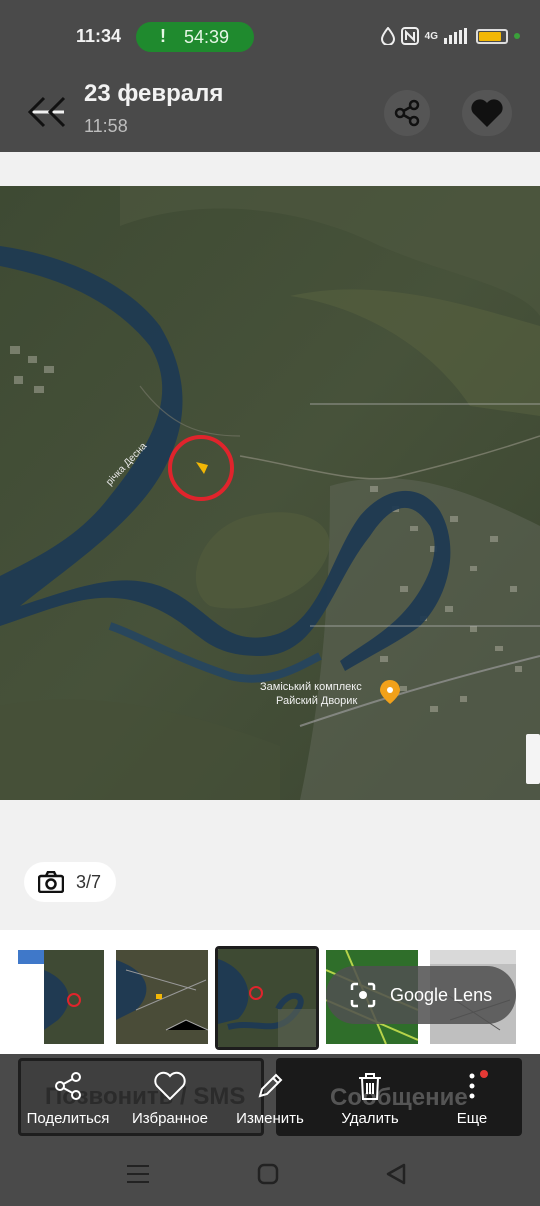 The width and height of the screenshot is (540, 1206). What do you see at coordinates (106, 126) in the screenshot?
I see `photo-time: 11:58` at bounding box center [106, 126].